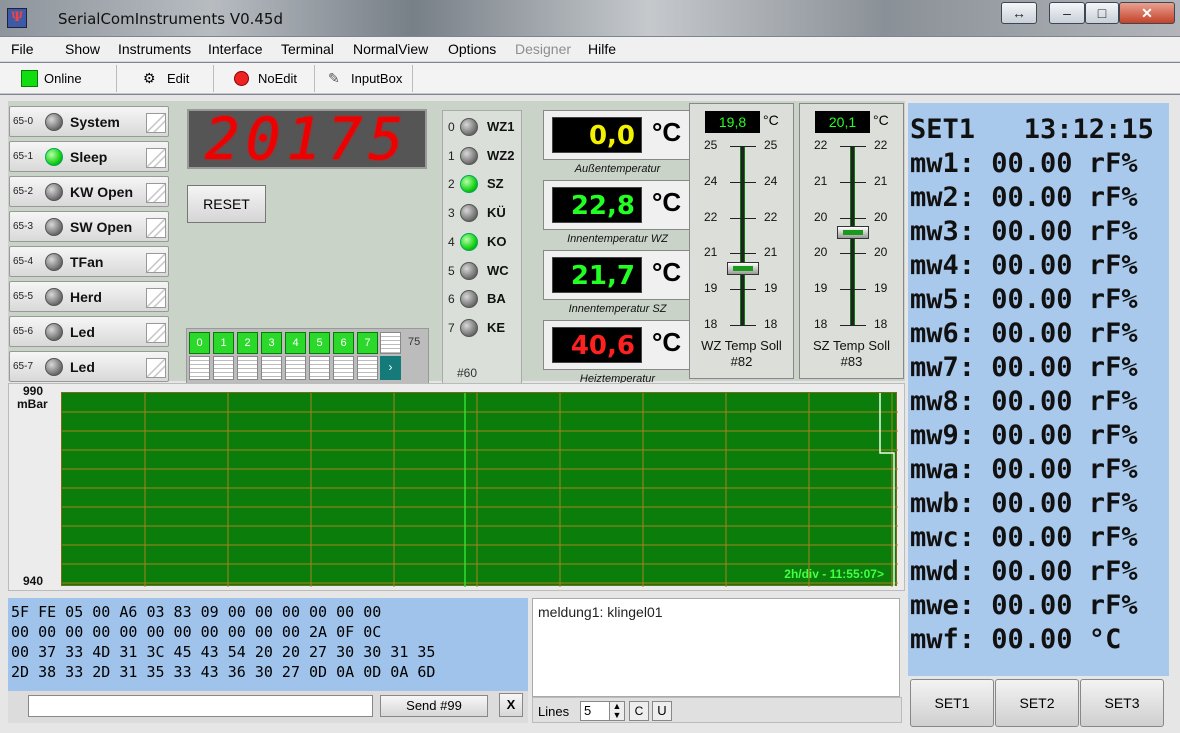  I want to click on send-button: Send #99, so click(434, 706).